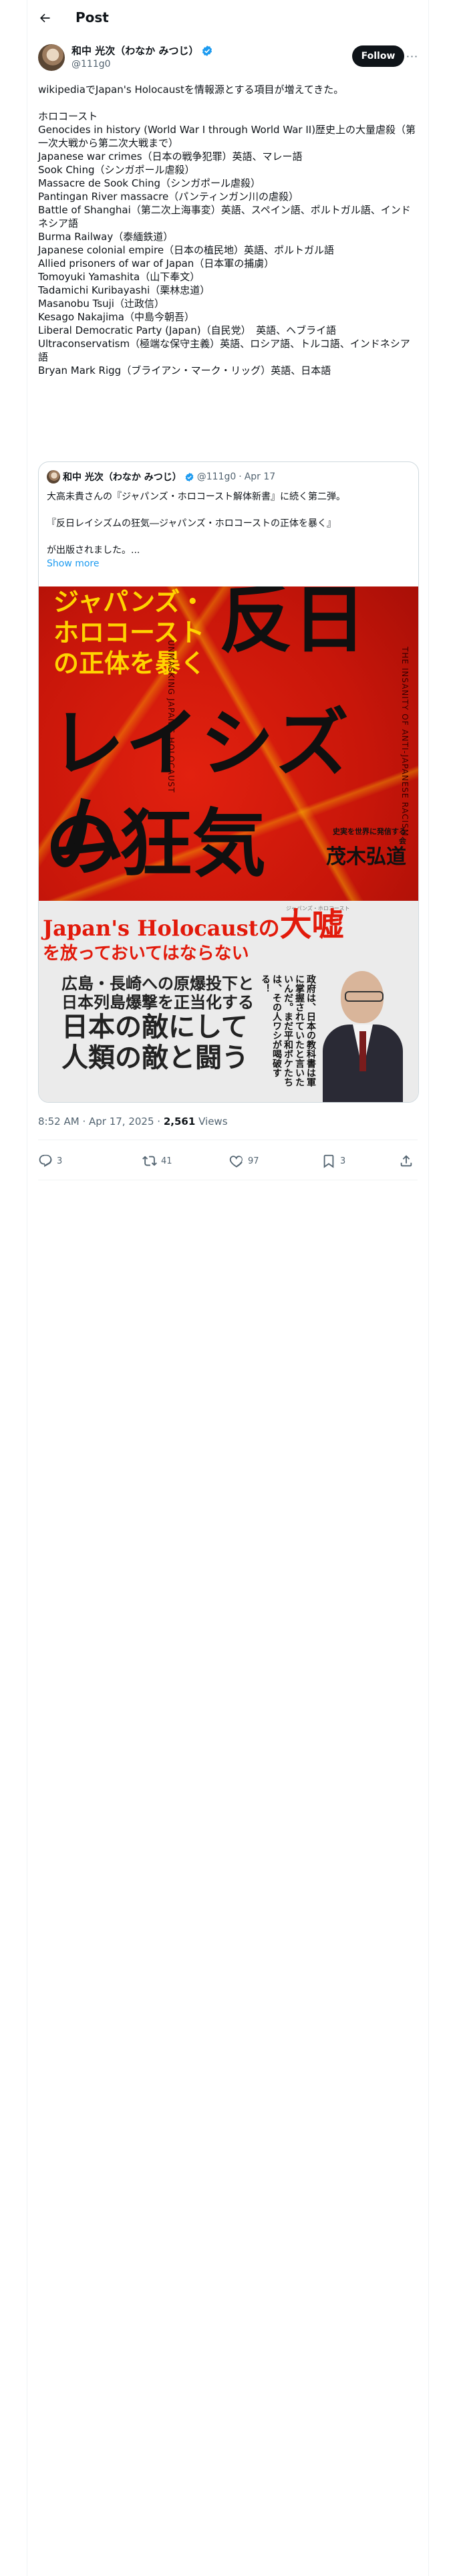  I want to click on tweet-text-line: Burma Railway（泰緬鉄道）, so click(106, 237).